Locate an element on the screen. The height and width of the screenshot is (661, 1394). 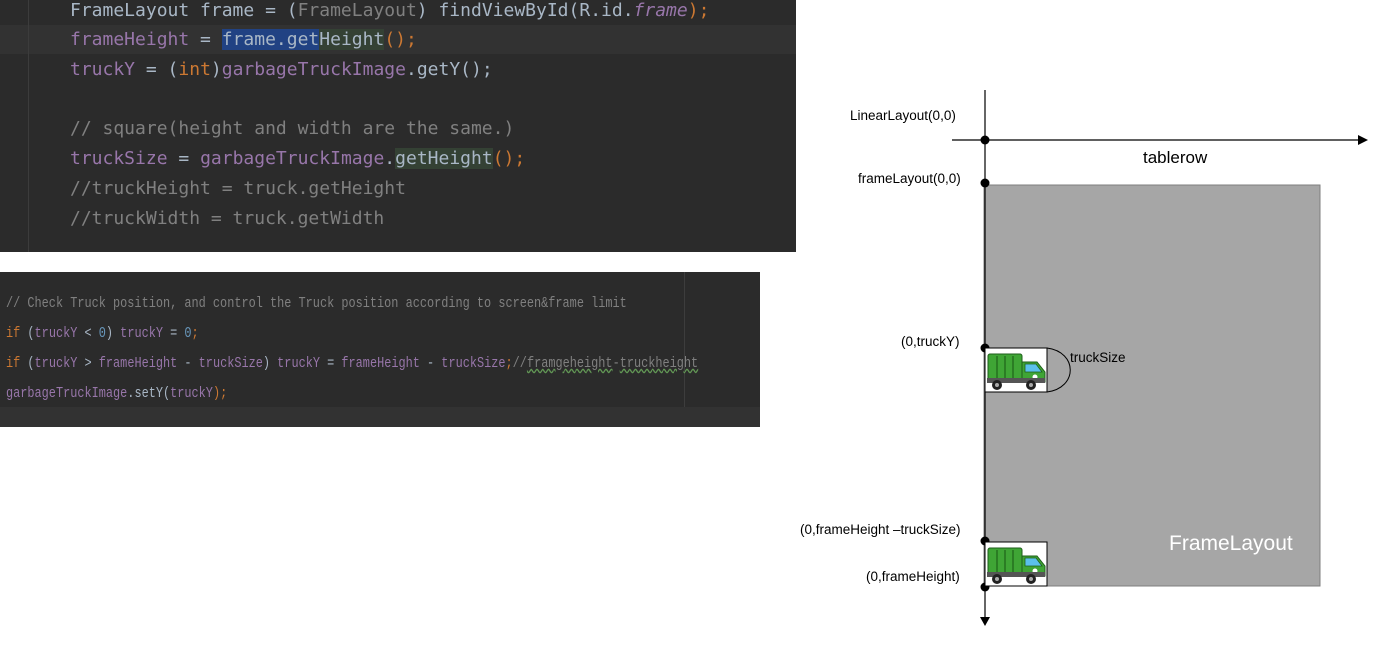
frame-height-minus-truck-label: (0,frameHeight –truckSize) is located at coordinates (880, 529).